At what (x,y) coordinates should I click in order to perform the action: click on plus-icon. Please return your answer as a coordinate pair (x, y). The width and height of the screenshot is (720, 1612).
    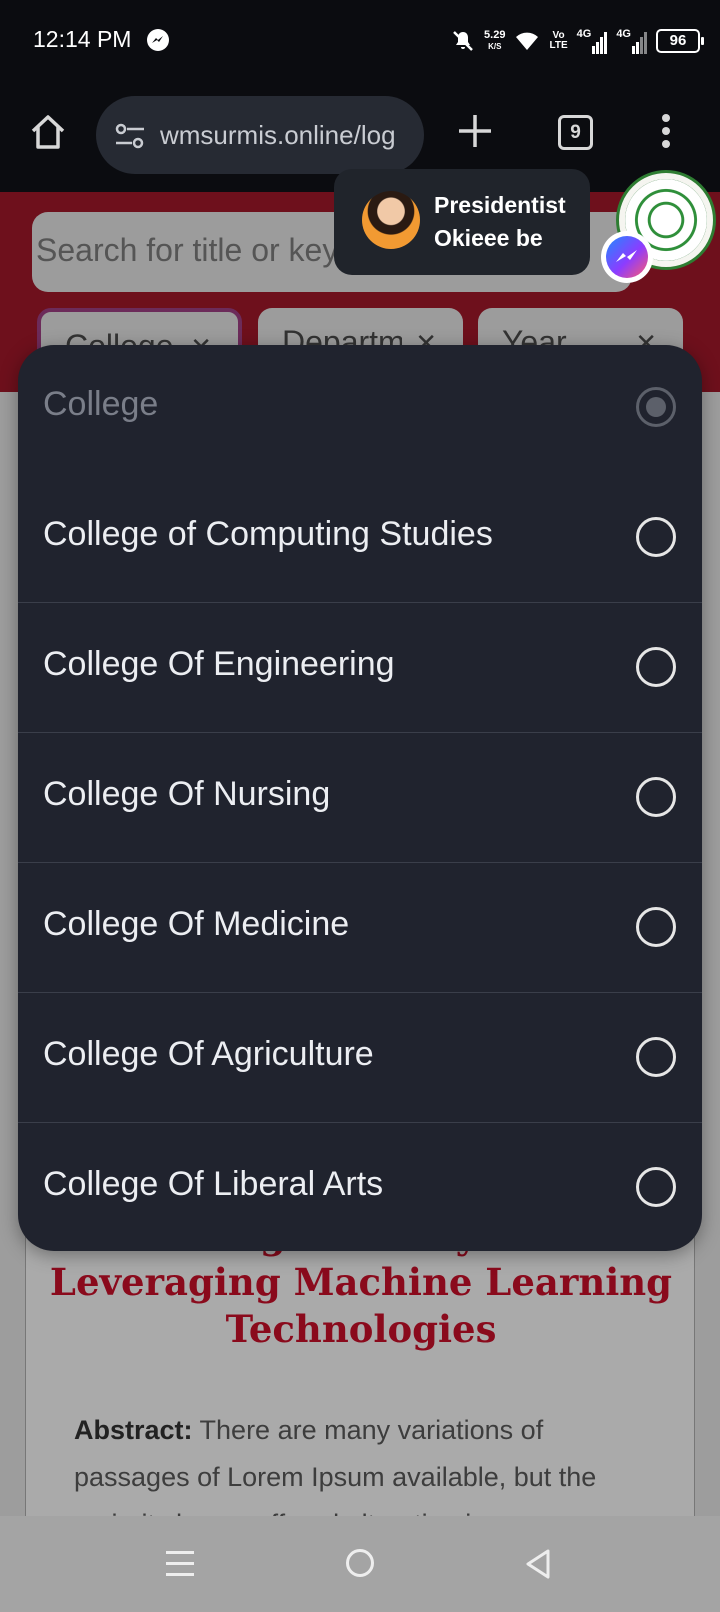
    Looking at the image, I should click on (475, 131).